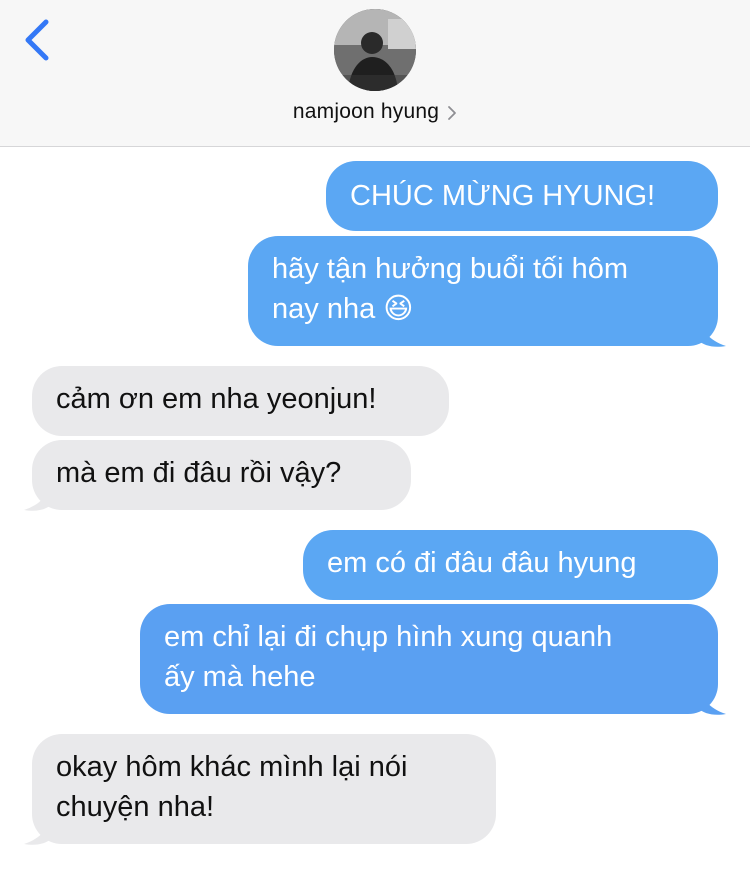 The width and height of the screenshot is (750, 896). I want to click on chevron-right-icon, so click(452, 113).